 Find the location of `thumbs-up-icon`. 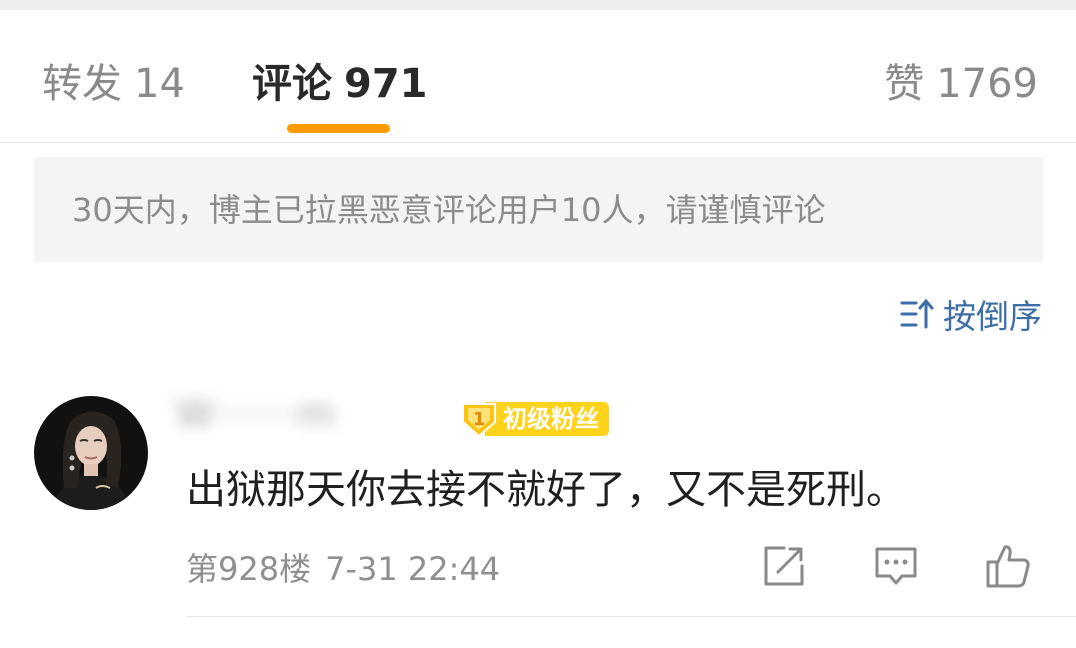

thumbs-up-icon is located at coordinates (1008, 566).